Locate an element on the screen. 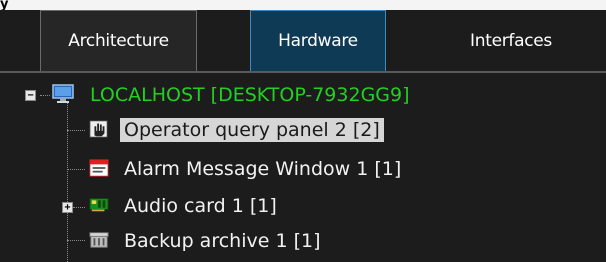 This screenshot has height=262, width=606. tree-node-operator-query-panel: Operator query panel 2 [2] is located at coordinates (252, 130).